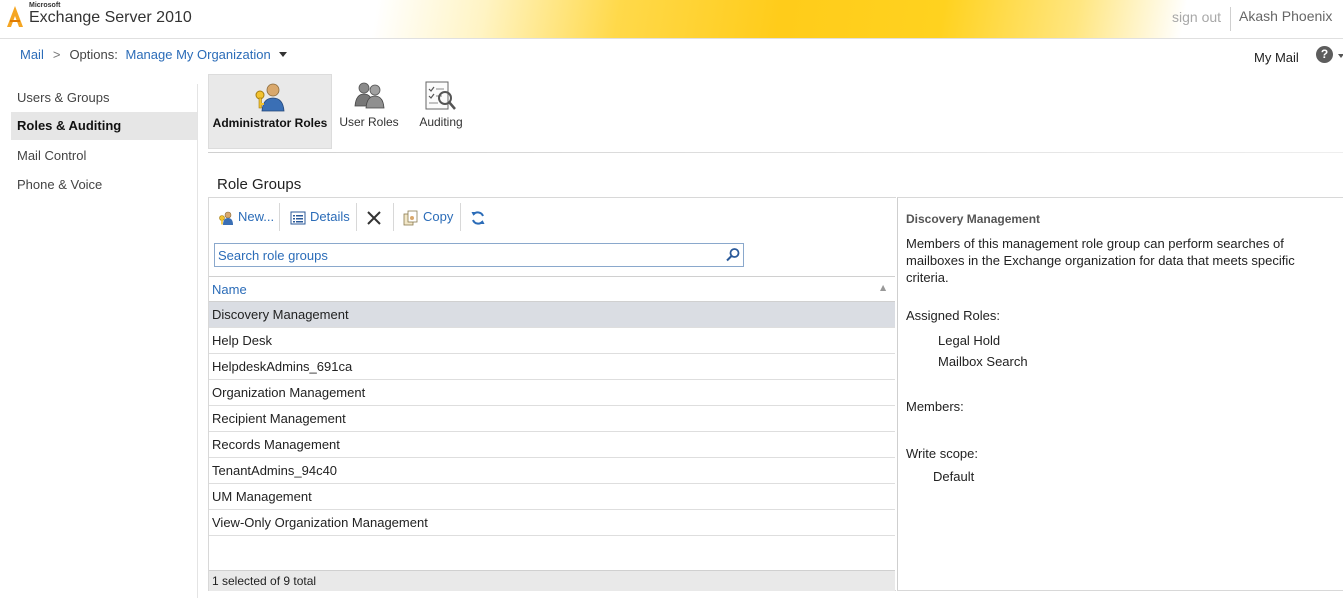  What do you see at coordinates (983, 361) in the screenshot?
I see `assigned-role: Mailbox Search` at bounding box center [983, 361].